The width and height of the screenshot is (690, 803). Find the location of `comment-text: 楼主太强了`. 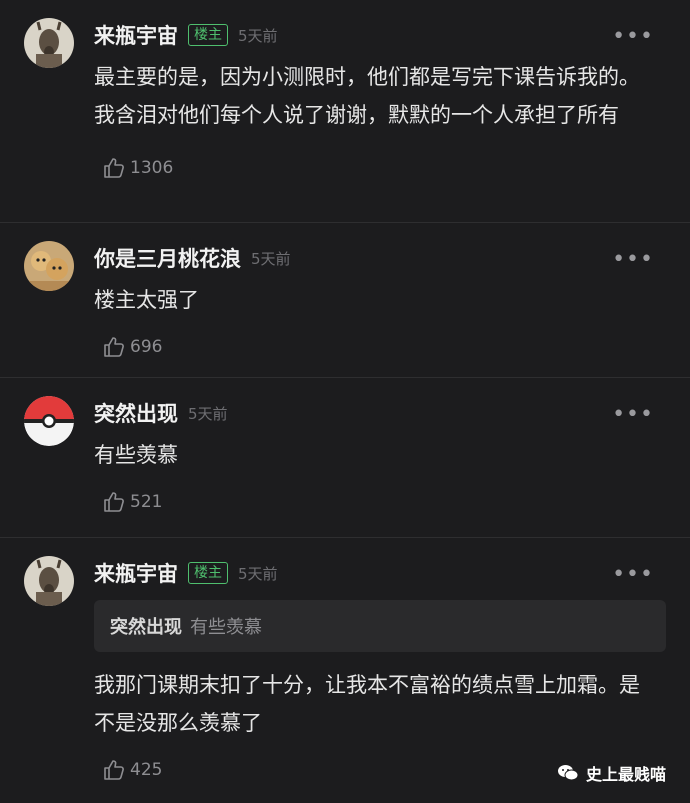

comment-text: 楼主太强了 is located at coordinates (146, 300).